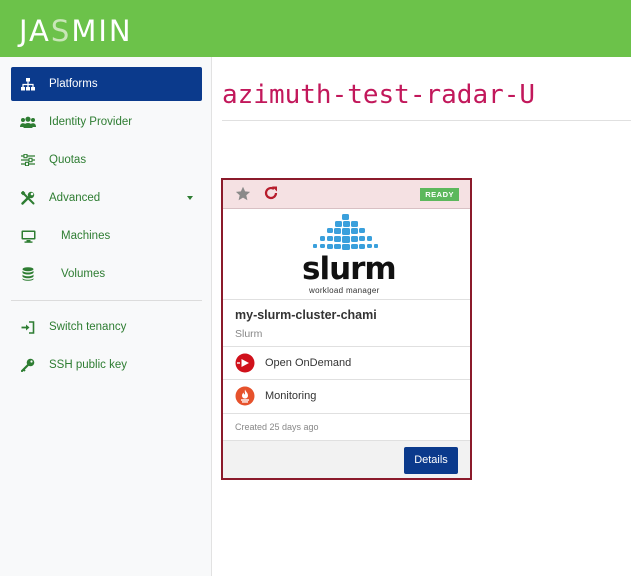 This screenshot has width=631, height=576. I want to click on desktop-icon, so click(28, 236).